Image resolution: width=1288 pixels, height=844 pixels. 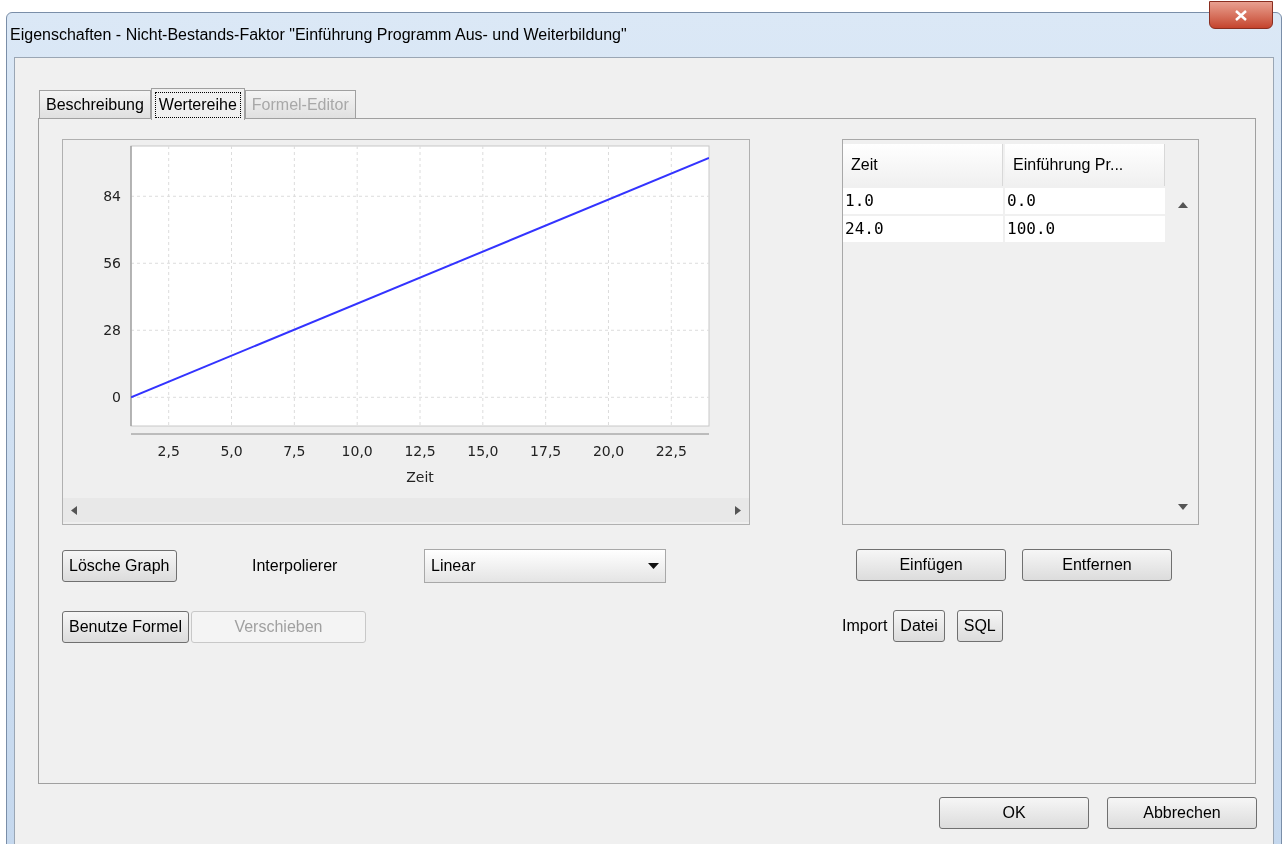 What do you see at coordinates (865, 626) in the screenshot?
I see `import-label: Import` at bounding box center [865, 626].